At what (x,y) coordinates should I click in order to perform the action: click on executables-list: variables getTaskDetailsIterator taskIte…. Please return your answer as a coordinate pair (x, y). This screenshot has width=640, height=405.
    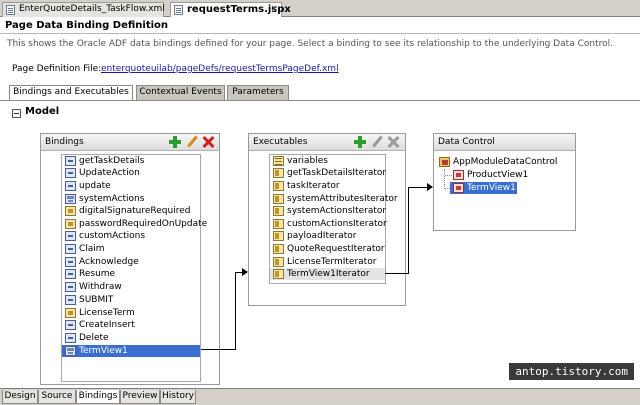
    Looking at the image, I should click on (333, 219).